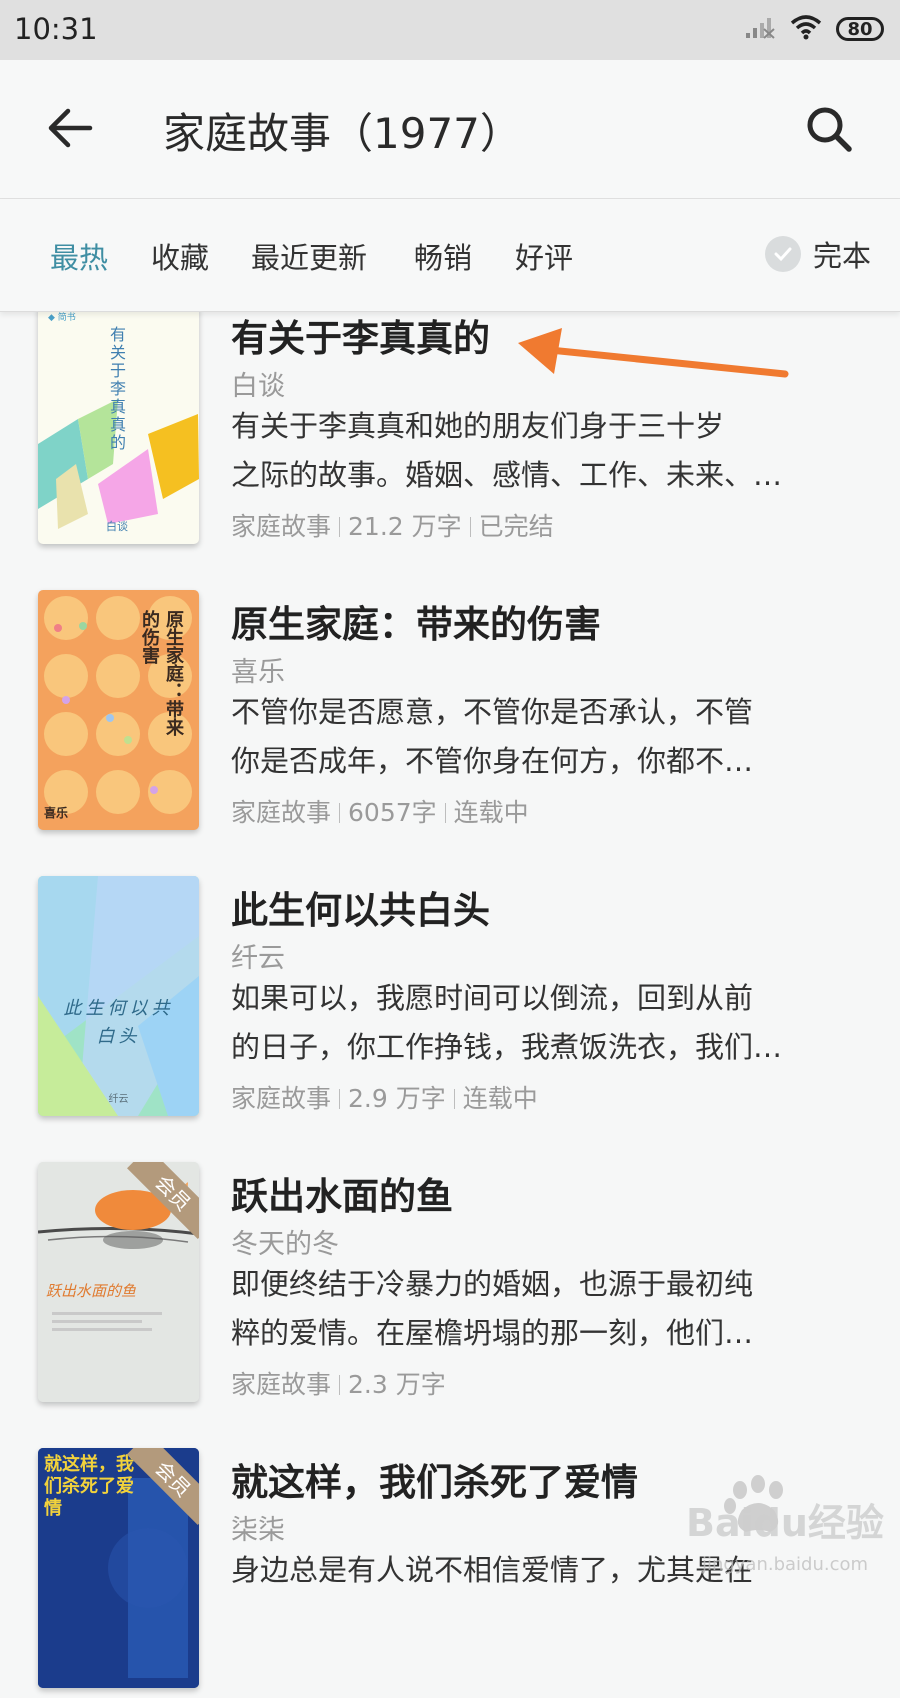  Describe the element at coordinates (760, 29) in the screenshot. I see `signal-icon` at that location.